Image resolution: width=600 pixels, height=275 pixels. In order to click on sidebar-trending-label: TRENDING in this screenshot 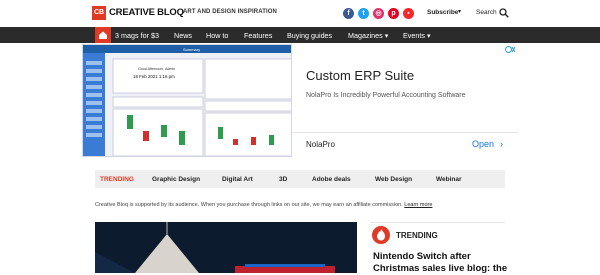, I will do `click(417, 235)`.